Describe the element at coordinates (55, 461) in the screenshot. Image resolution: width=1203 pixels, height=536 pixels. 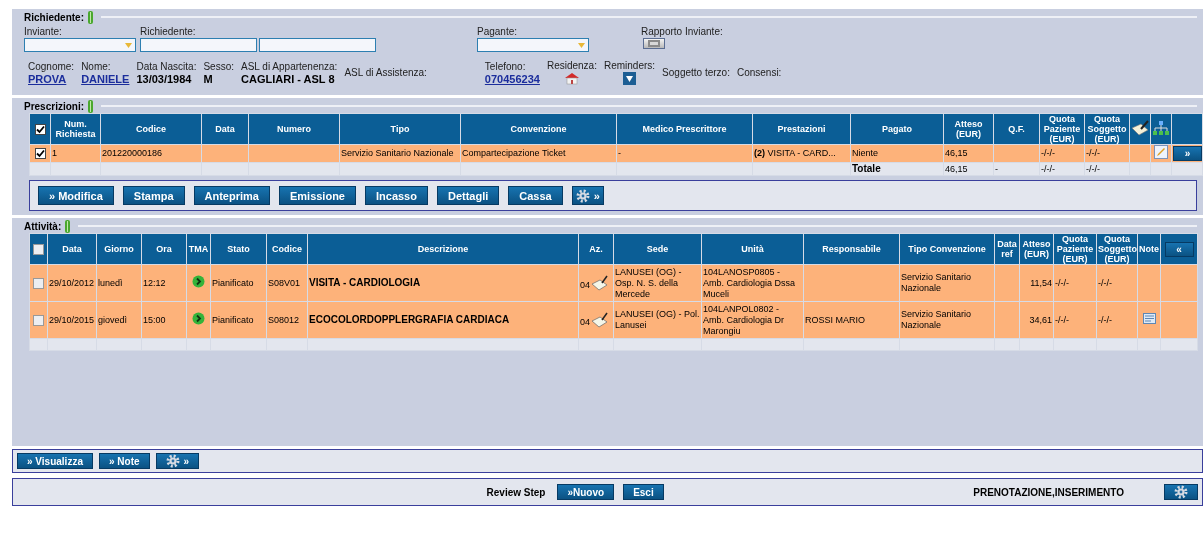
I see `action-button: » Visualizza` at that location.